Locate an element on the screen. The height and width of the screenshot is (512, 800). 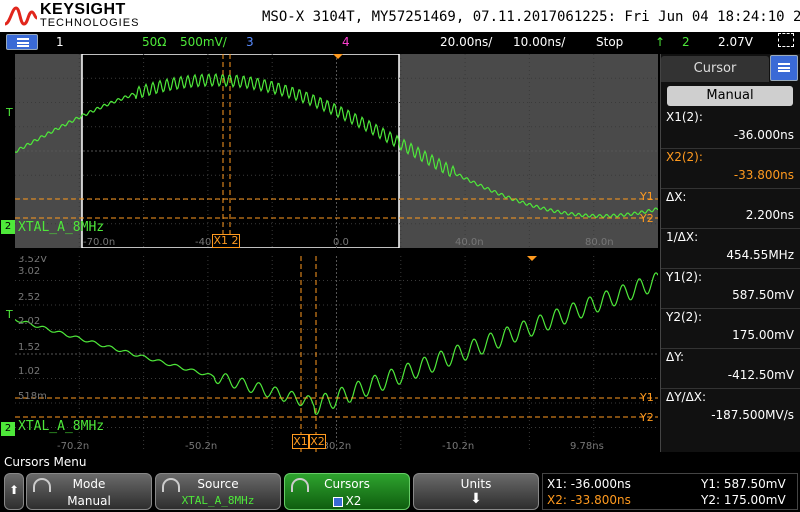
main-menu-button is located at coordinates (22, 42).